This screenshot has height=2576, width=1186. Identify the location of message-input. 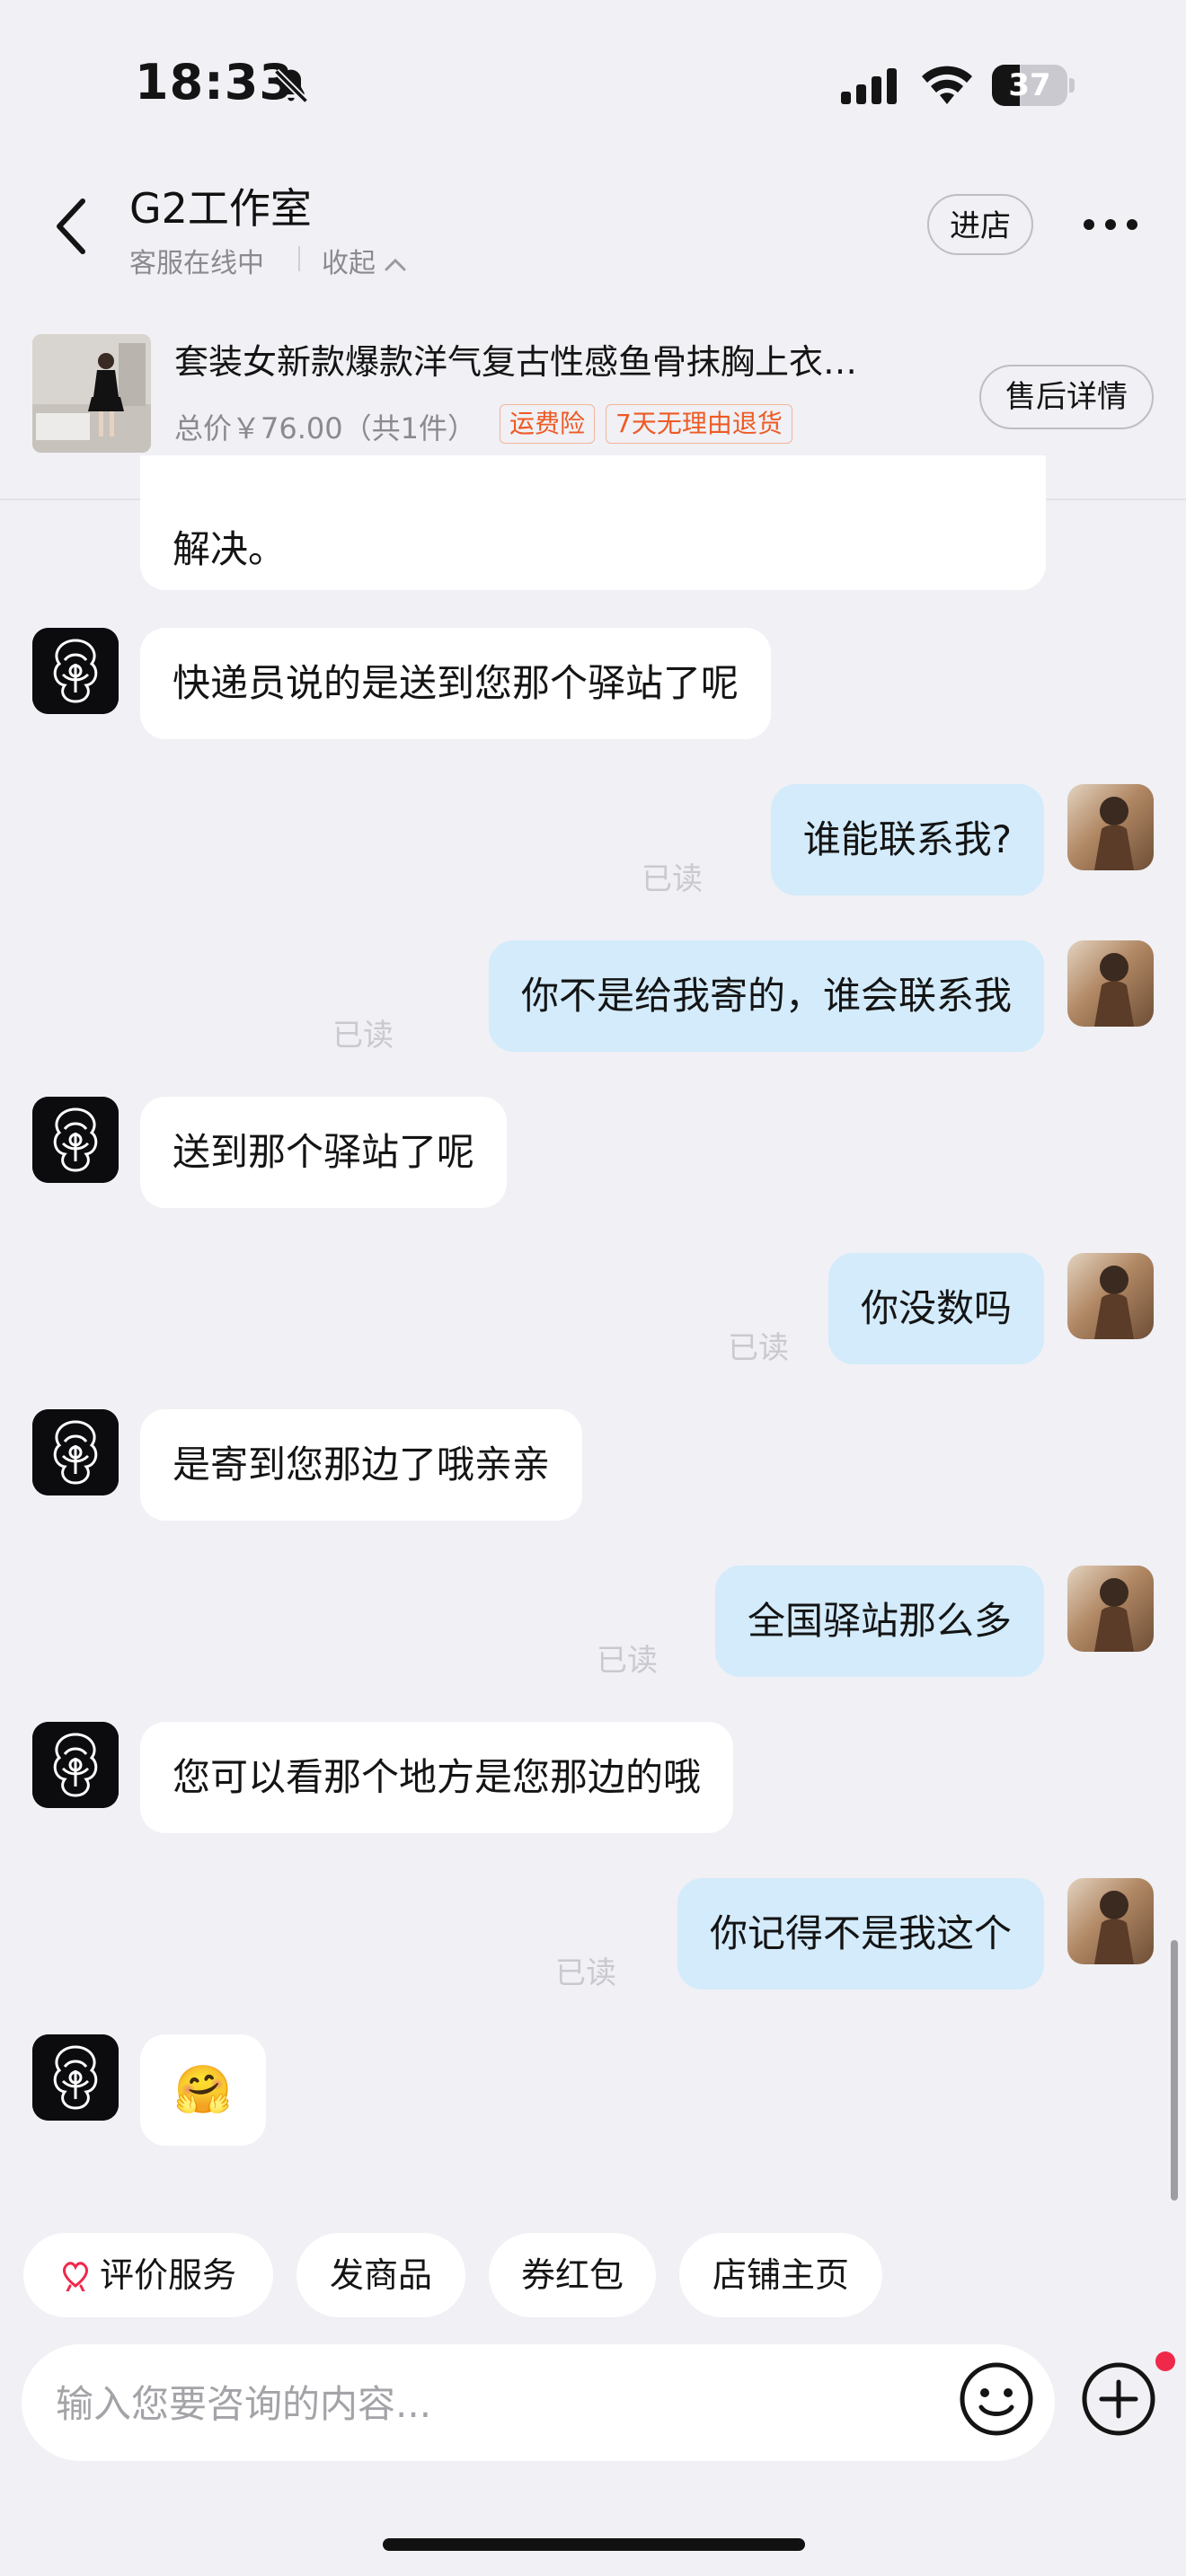
(487, 2403).